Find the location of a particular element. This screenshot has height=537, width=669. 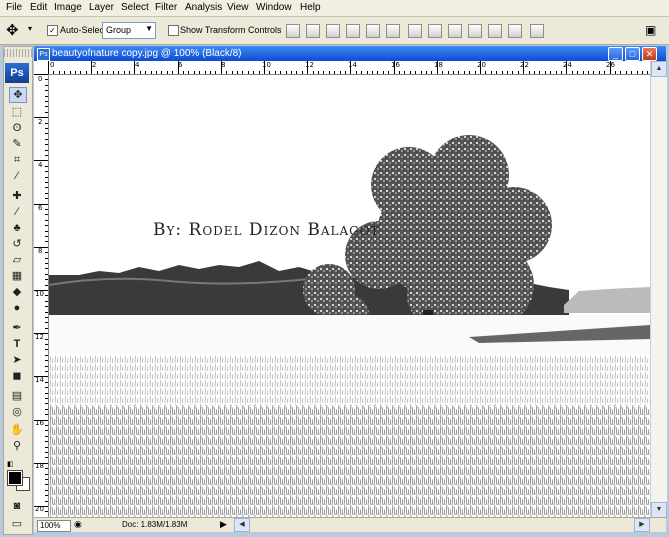

healing-brush-tool-icon: ✚ is located at coordinates (17, 196).